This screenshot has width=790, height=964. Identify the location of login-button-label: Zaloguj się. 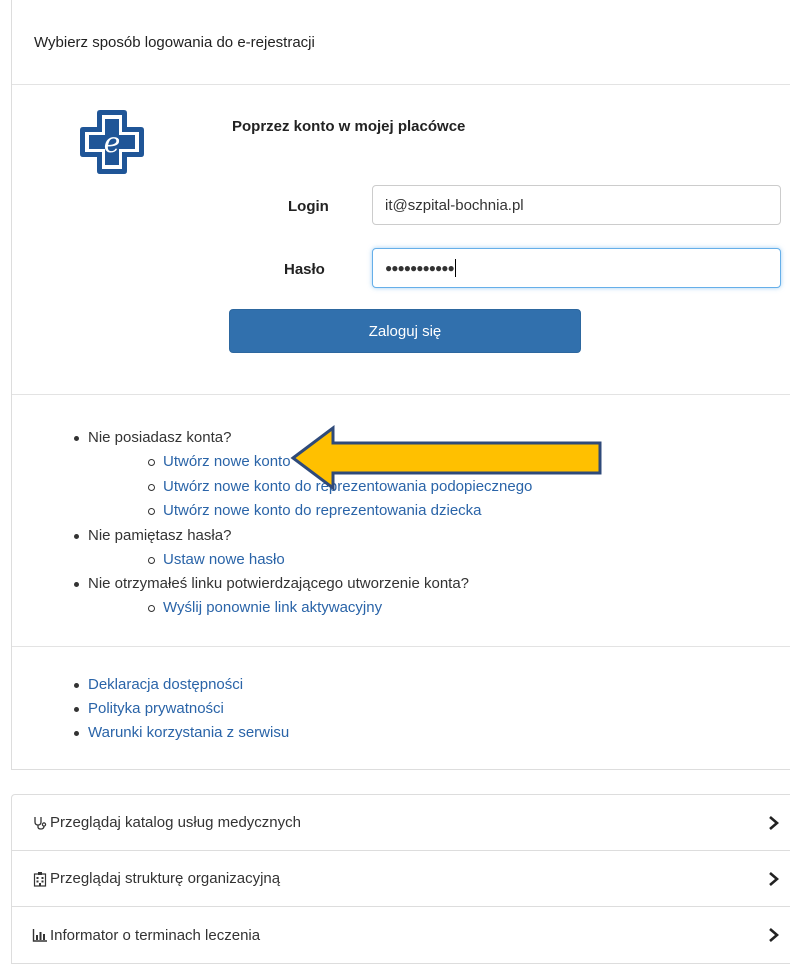
(405, 331).